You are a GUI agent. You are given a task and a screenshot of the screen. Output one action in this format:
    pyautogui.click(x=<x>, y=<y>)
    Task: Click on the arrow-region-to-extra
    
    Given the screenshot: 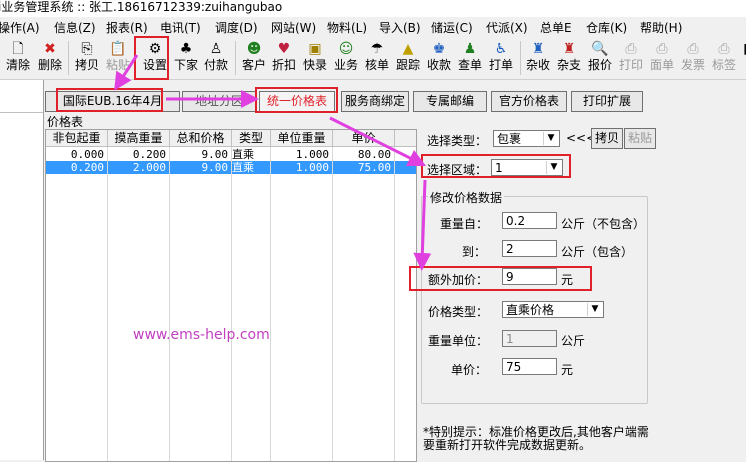 What is the action you would take?
    pyautogui.click(x=422, y=225)
    